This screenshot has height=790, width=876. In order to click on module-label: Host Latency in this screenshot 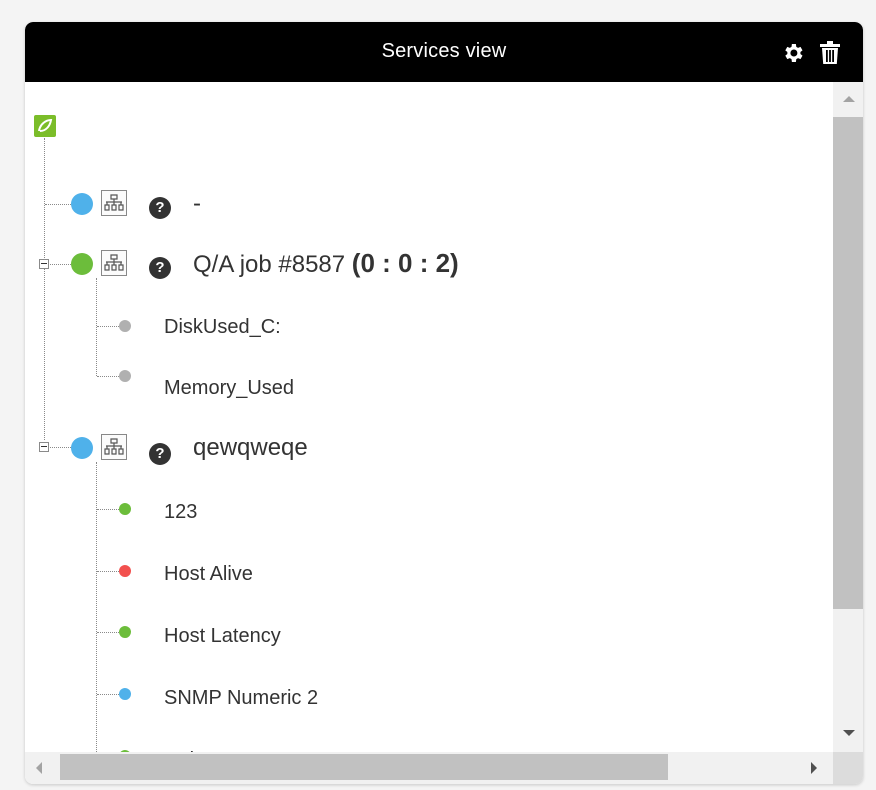, I will do `click(222, 636)`.